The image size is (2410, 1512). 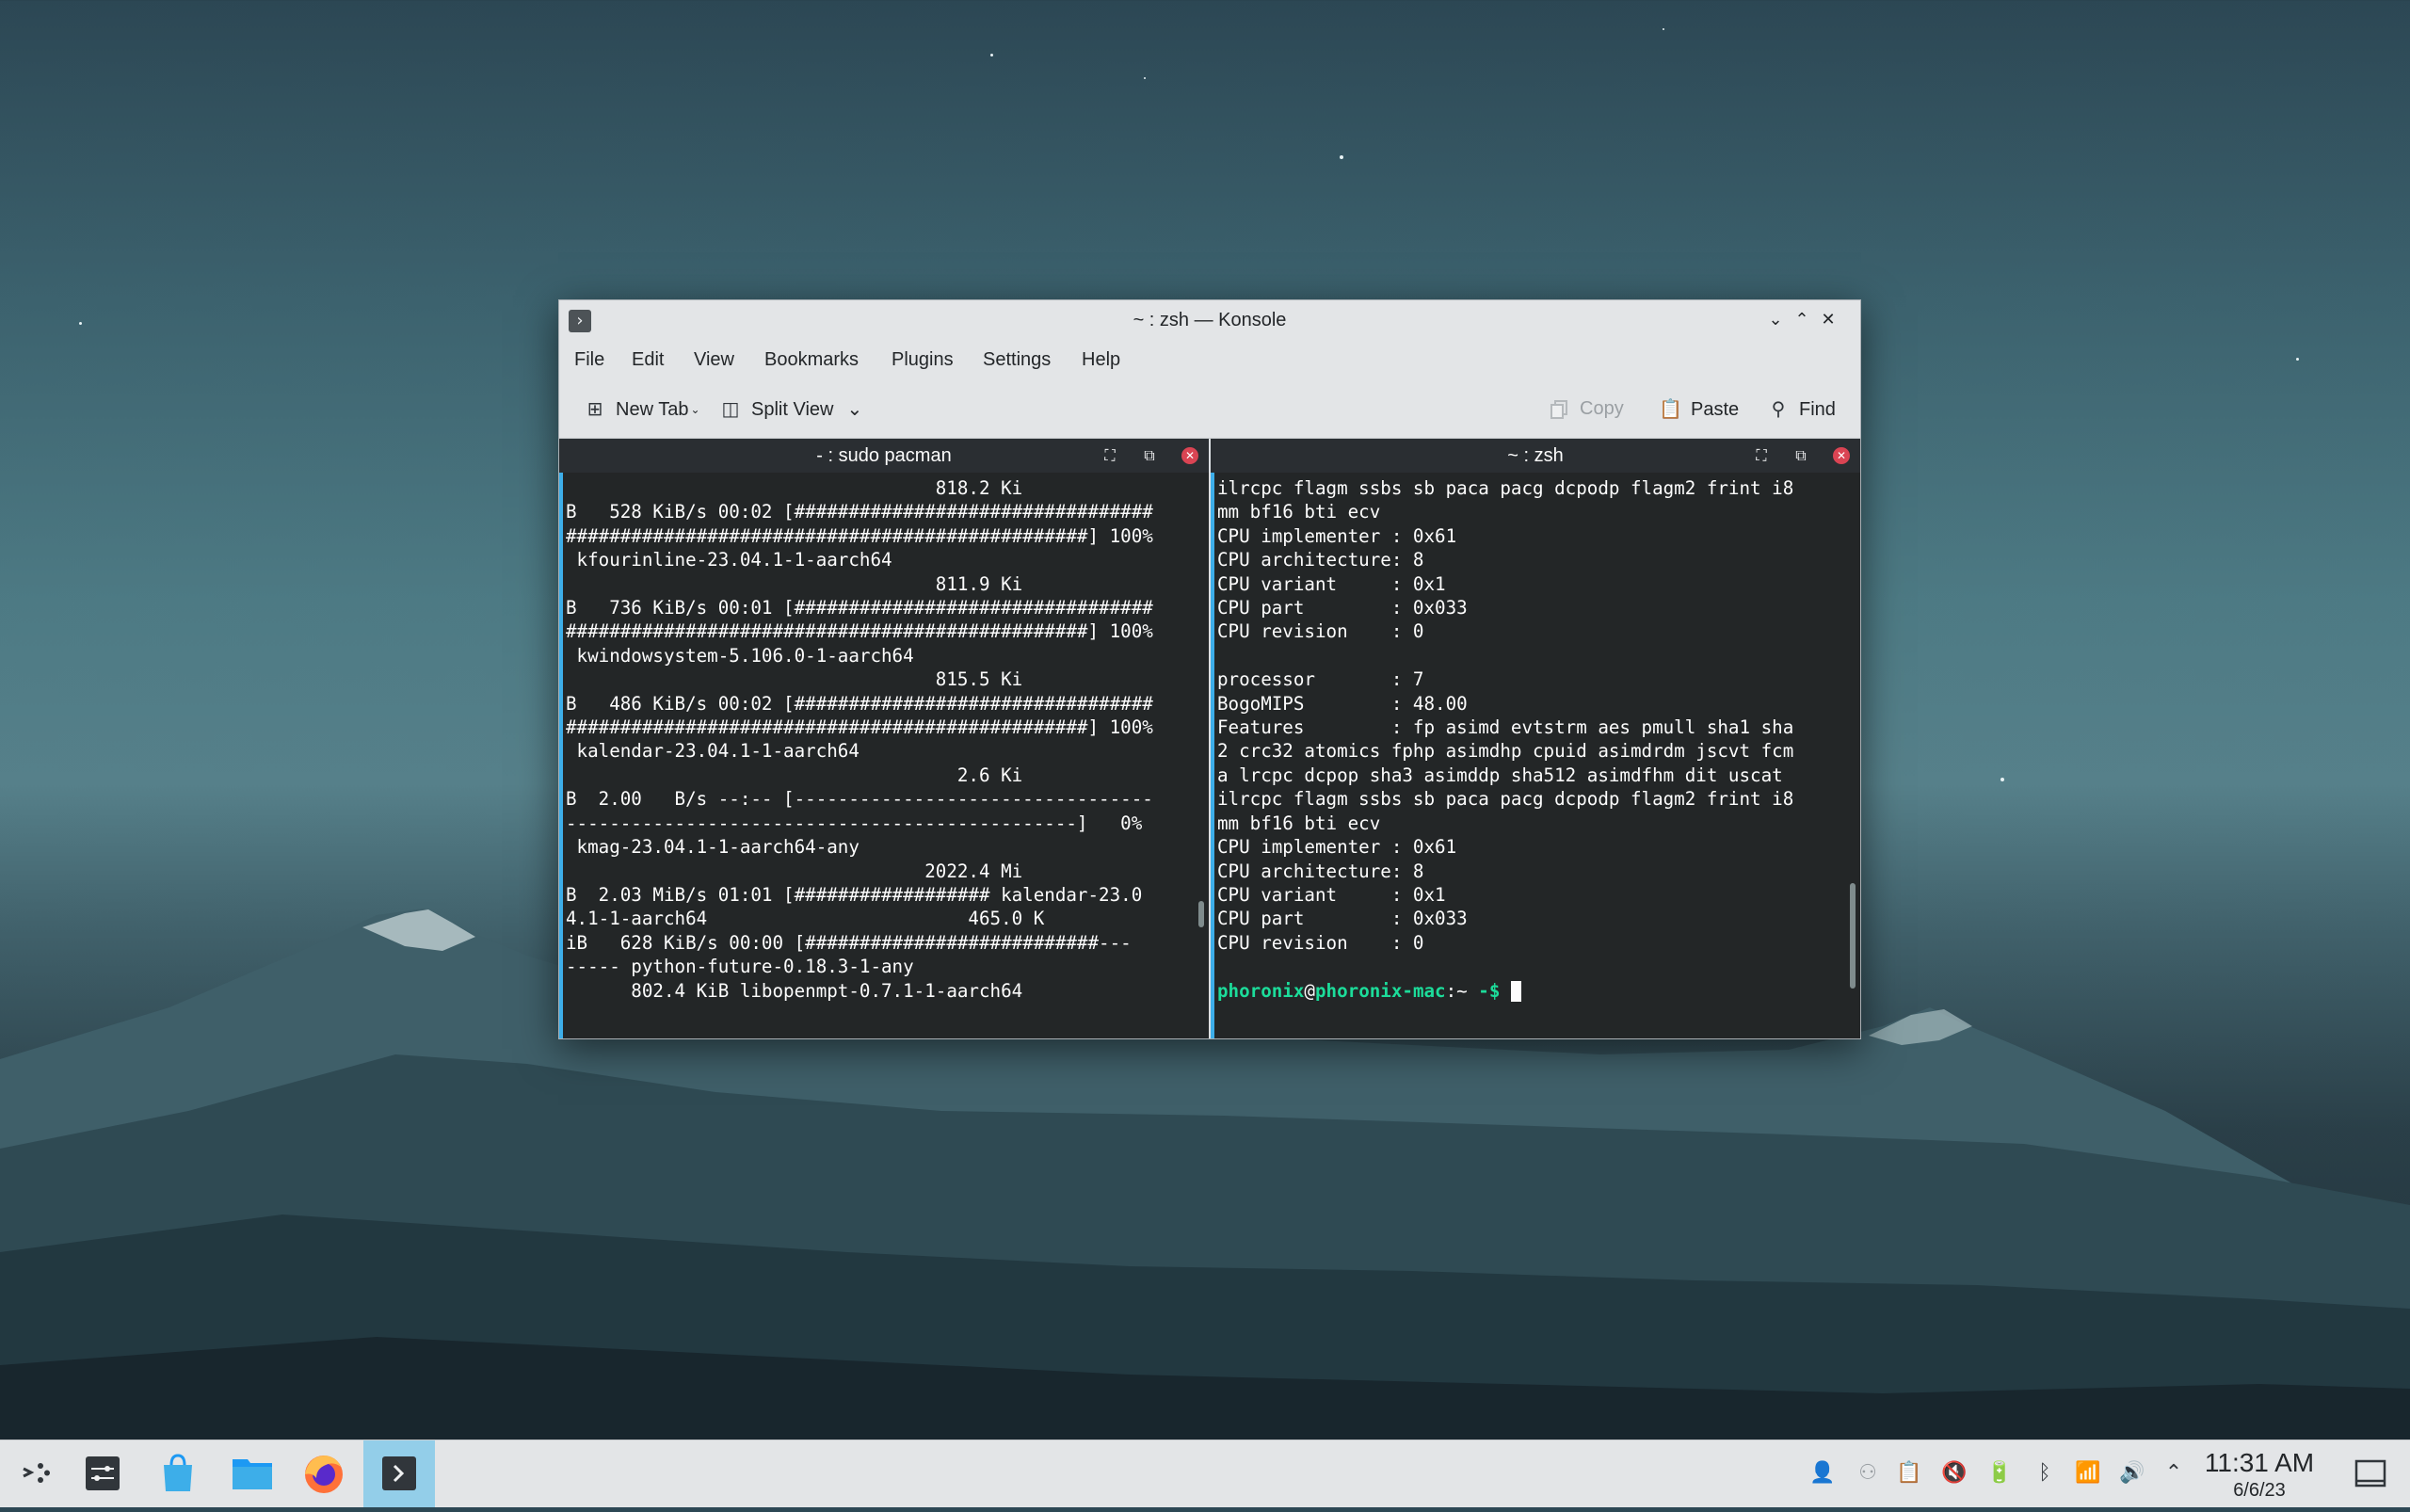 What do you see at coordinates (1101, 359) in the screenshot?
I see `menu-help: Help` at bounding box center [1101, 359].